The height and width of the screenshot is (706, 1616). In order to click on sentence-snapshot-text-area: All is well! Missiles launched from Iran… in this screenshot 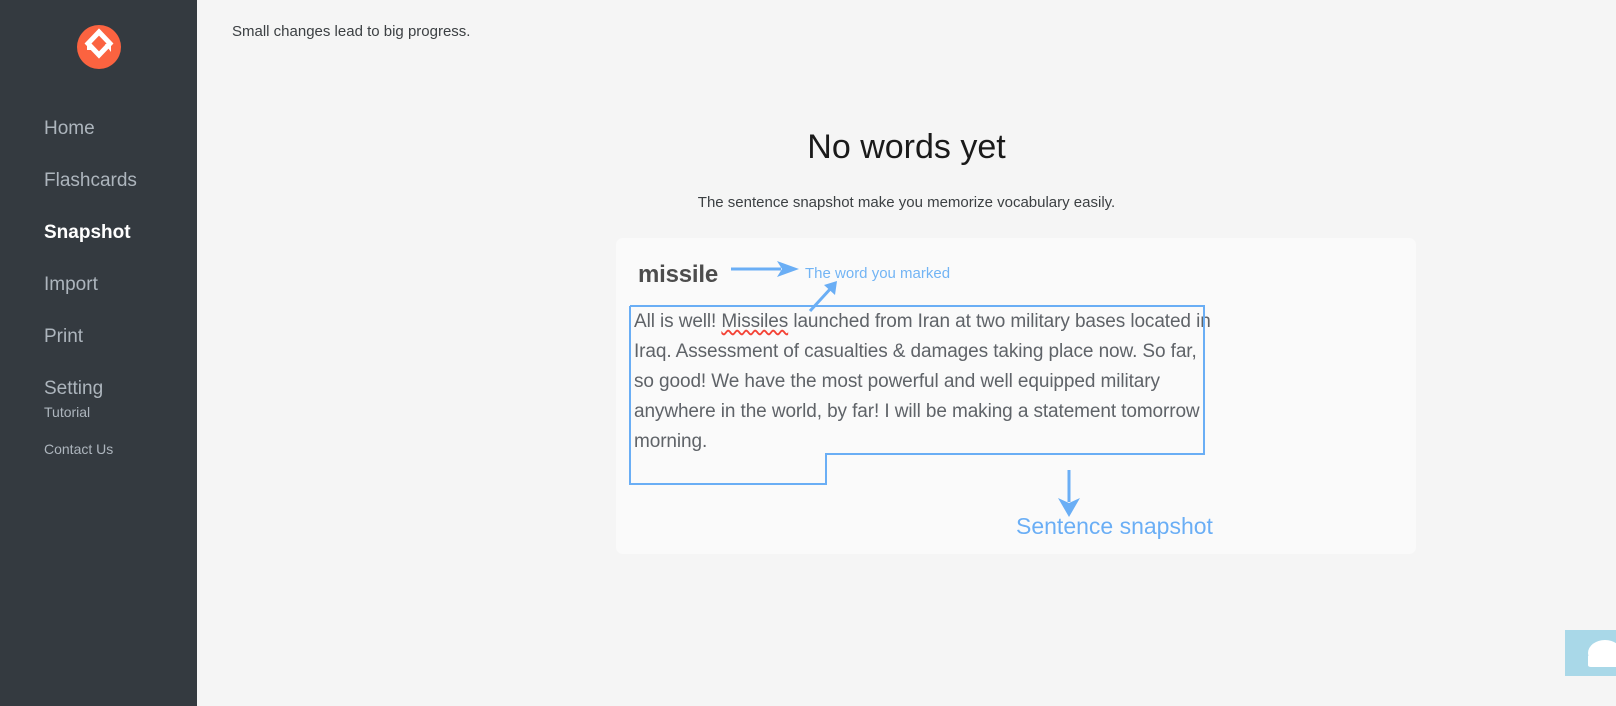, I will do `click(925, 381)`.